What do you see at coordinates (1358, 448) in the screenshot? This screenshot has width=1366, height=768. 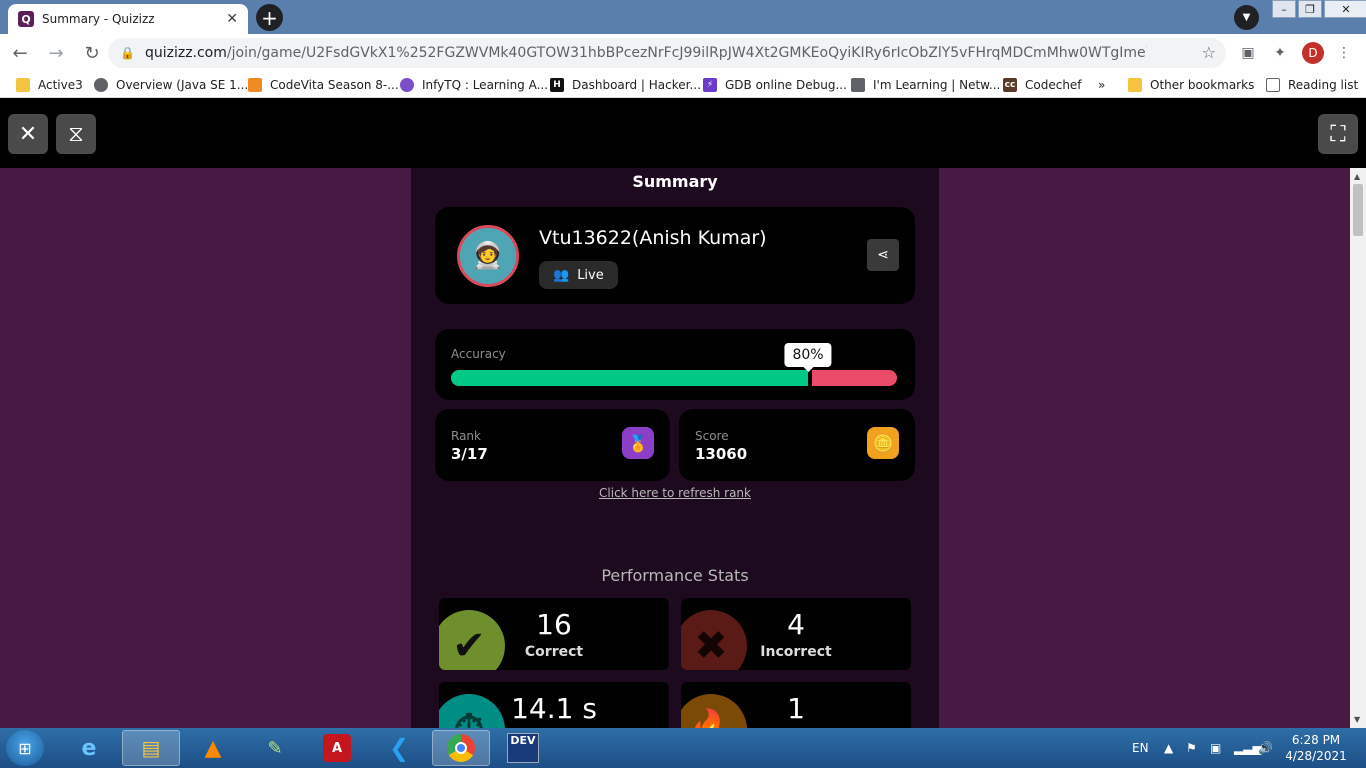 I see `page-scrollbar: ▲ ▼` at bounding box center [1358, 448].